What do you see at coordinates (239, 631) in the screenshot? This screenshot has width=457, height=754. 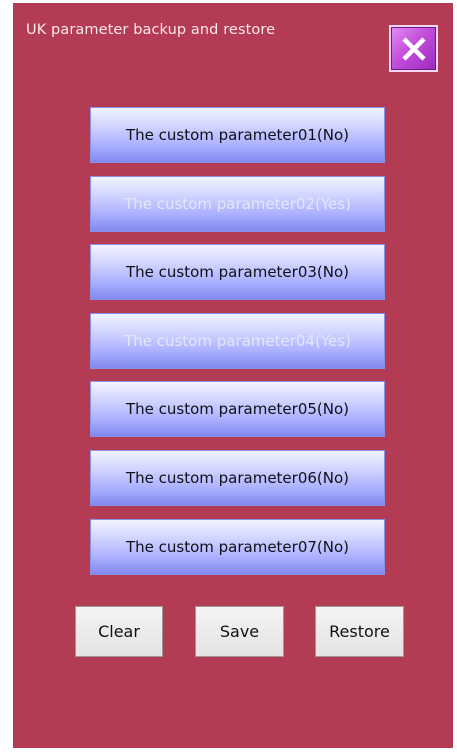 I see `save-button: Save` at bounding box center [239, 631].